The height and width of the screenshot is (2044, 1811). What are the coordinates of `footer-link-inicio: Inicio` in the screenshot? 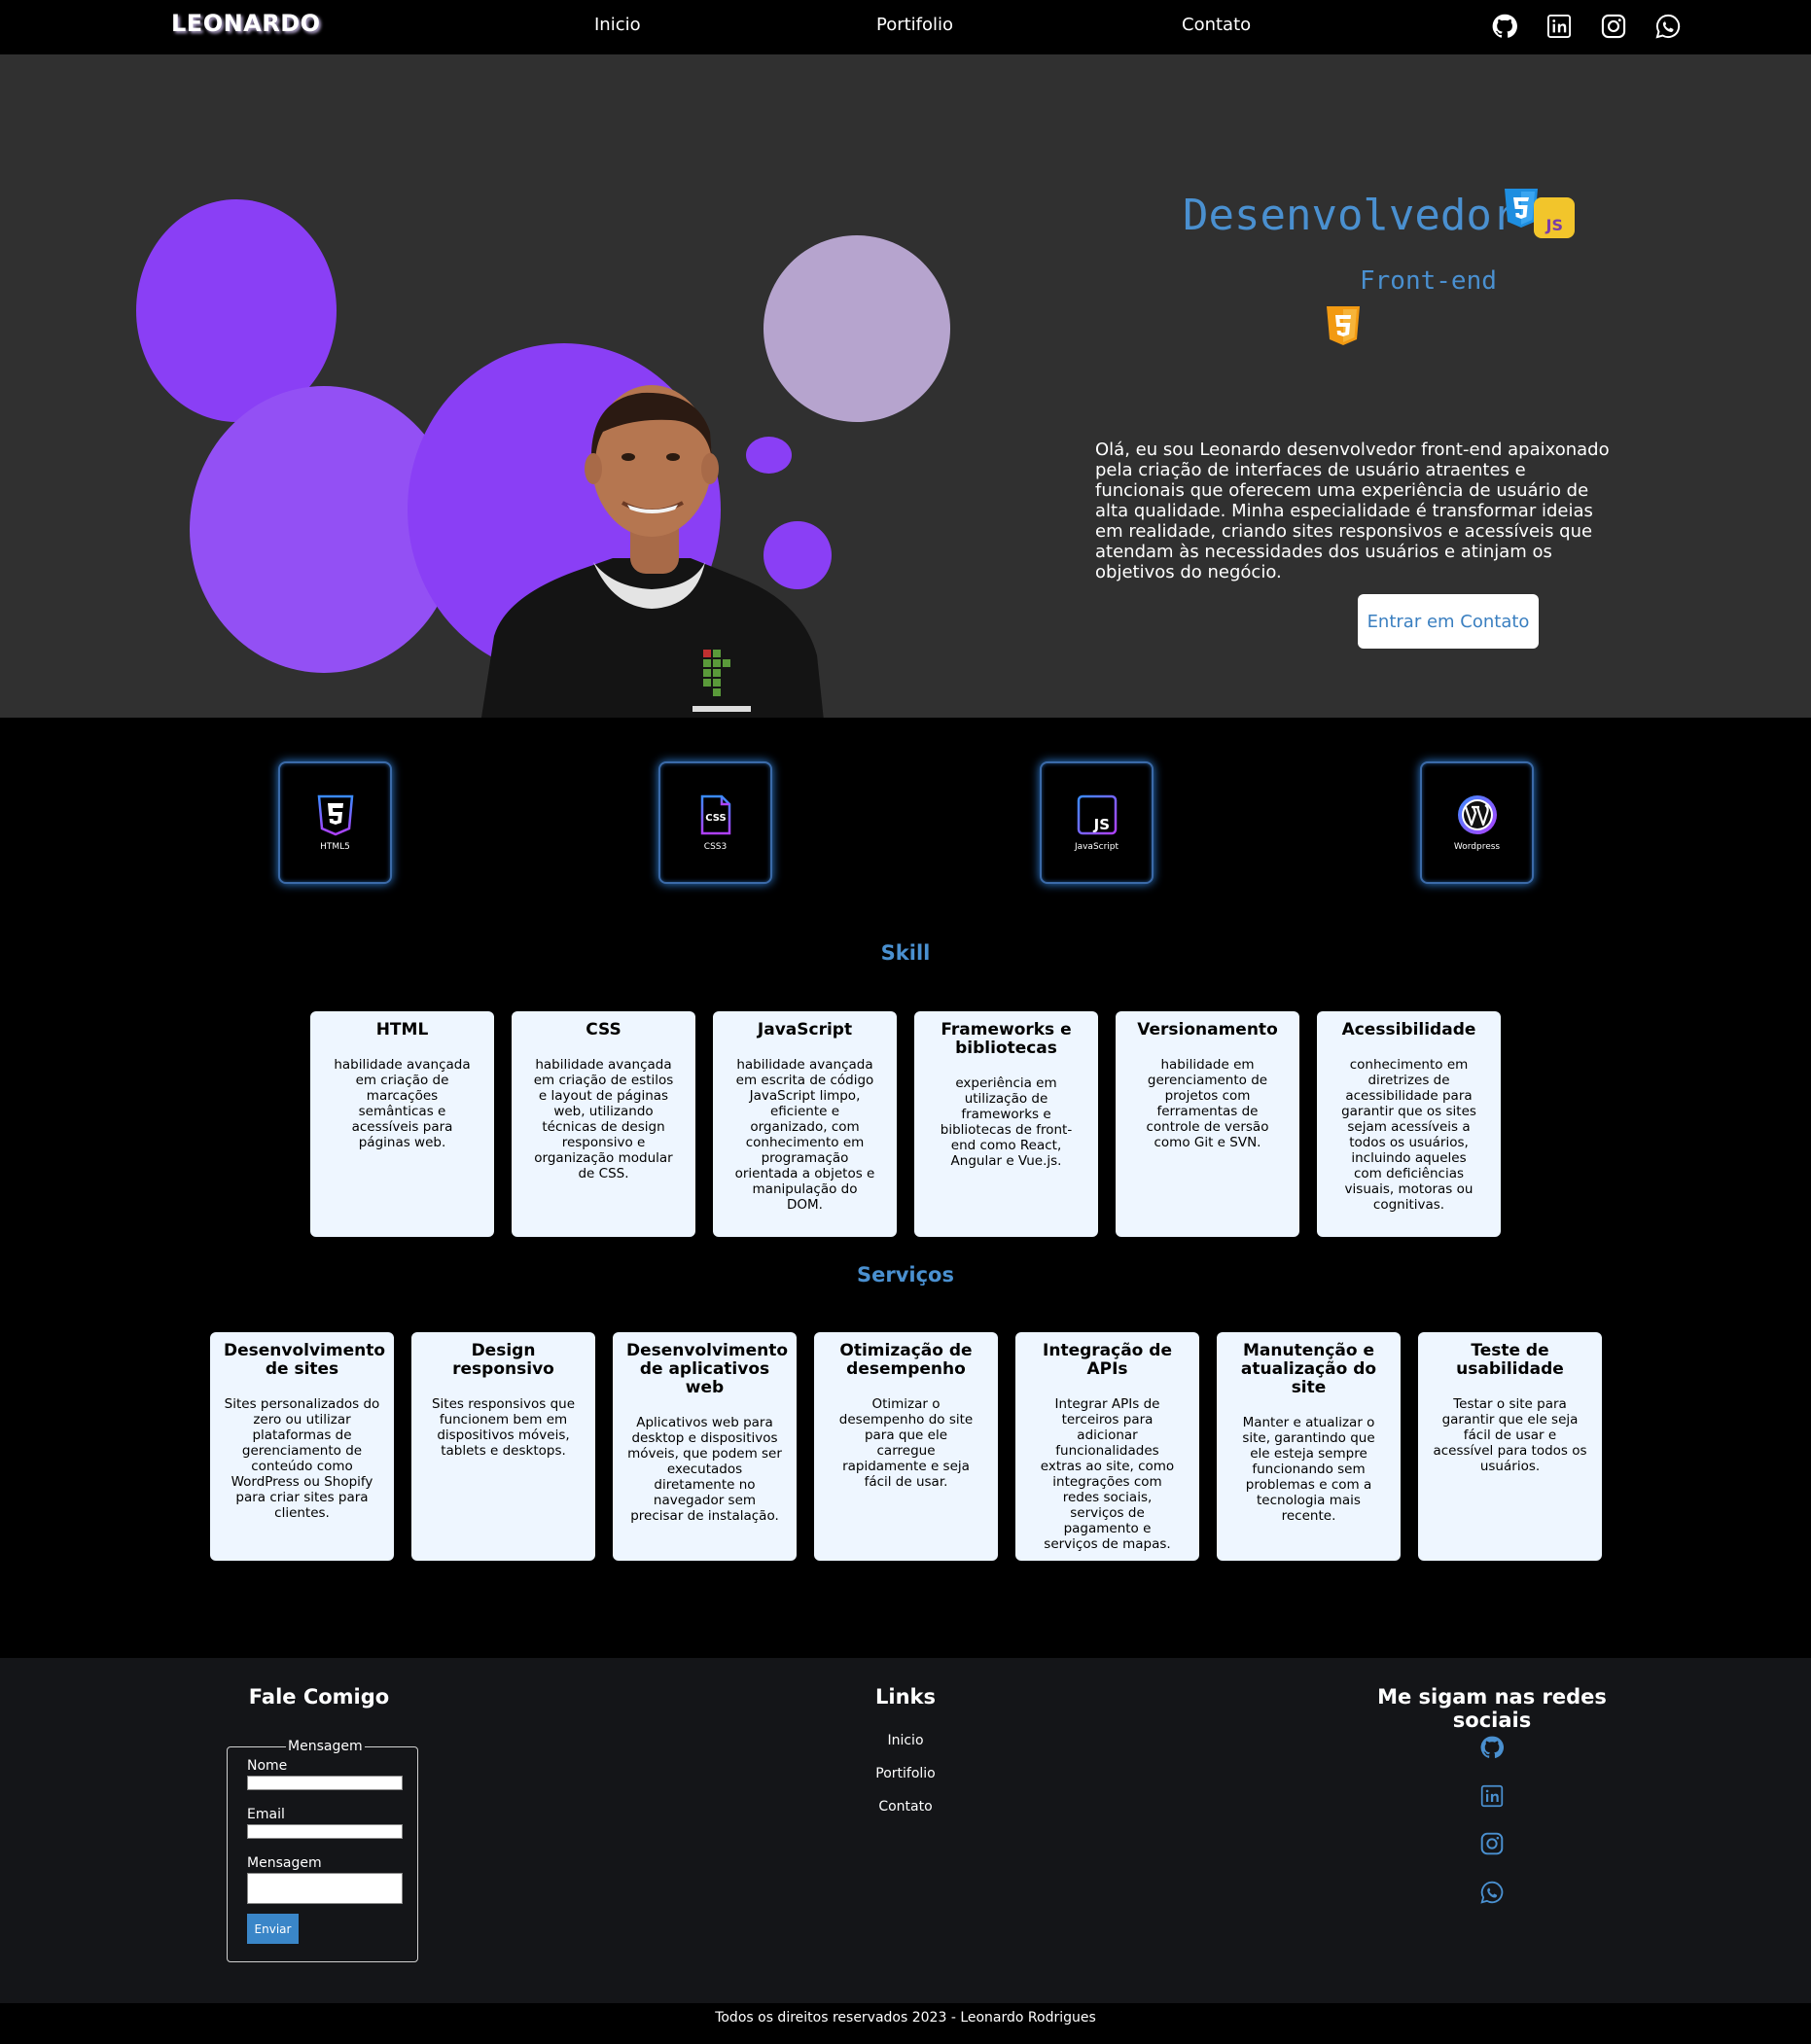 It's located at (905, 1741).